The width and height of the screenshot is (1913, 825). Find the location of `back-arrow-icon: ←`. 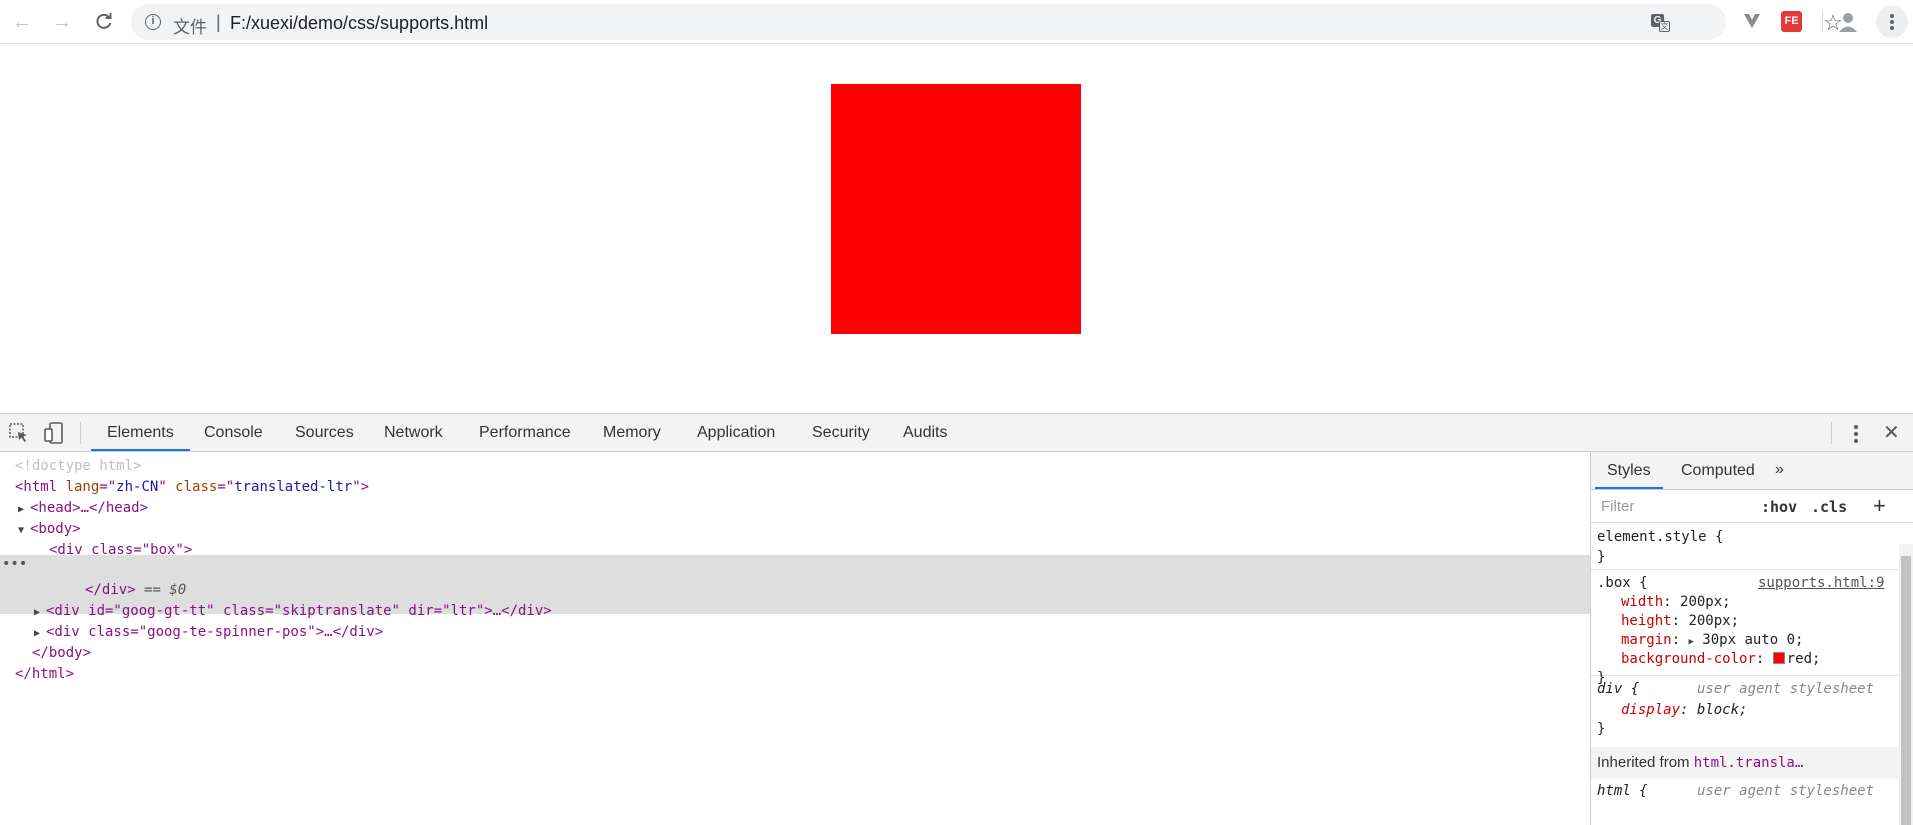

back-arrow-icon: ← is located at coordinates (22, 22).